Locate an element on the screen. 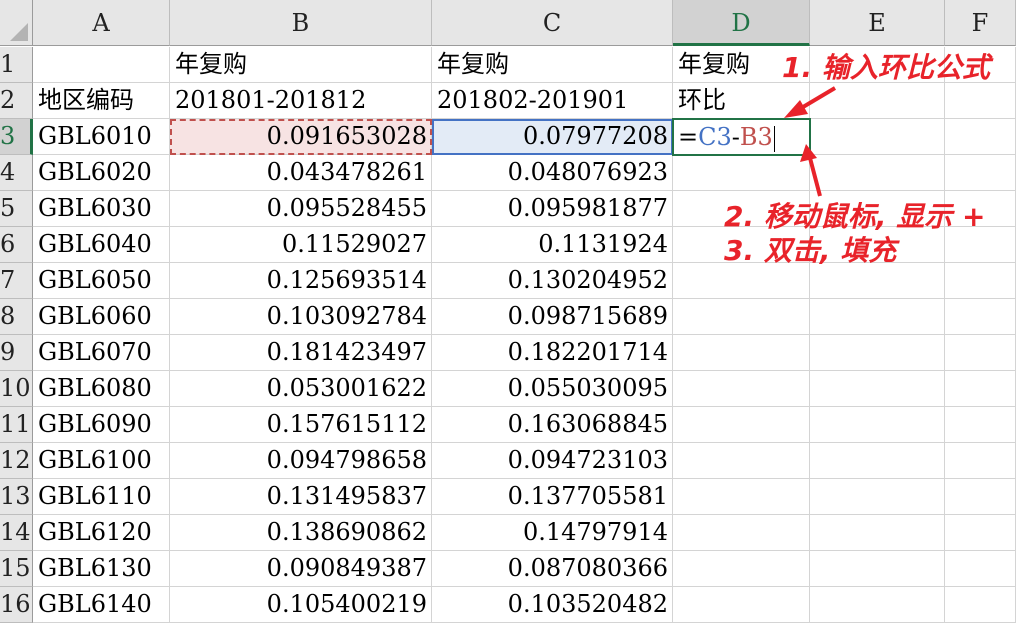 This screenshot has height=628, width=1016. row-header-8: 8 is located at coordinates (16, 317).